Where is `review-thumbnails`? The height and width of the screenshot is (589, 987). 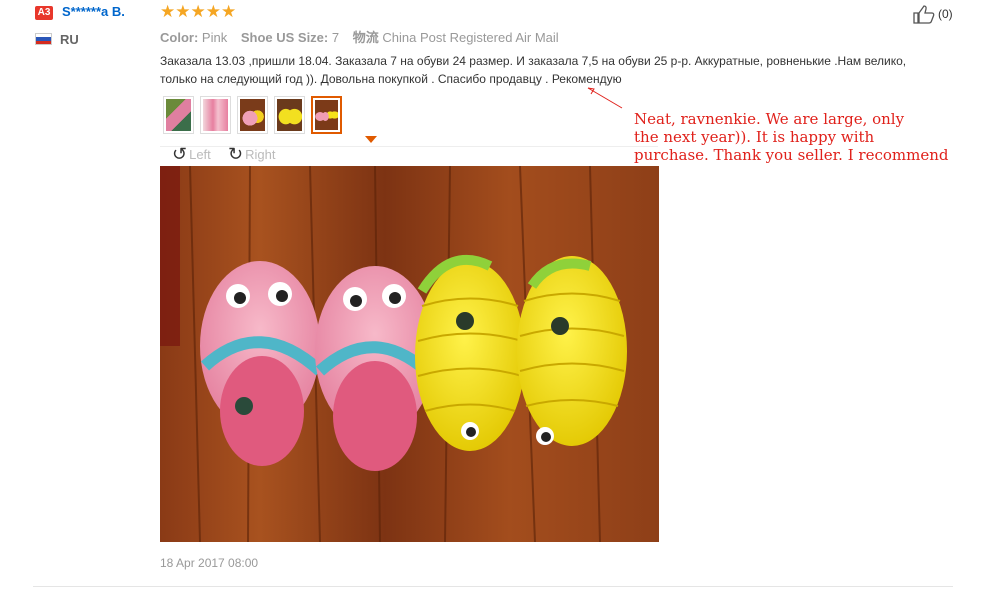
review-thumbnails is located at coordinates (252, 115).